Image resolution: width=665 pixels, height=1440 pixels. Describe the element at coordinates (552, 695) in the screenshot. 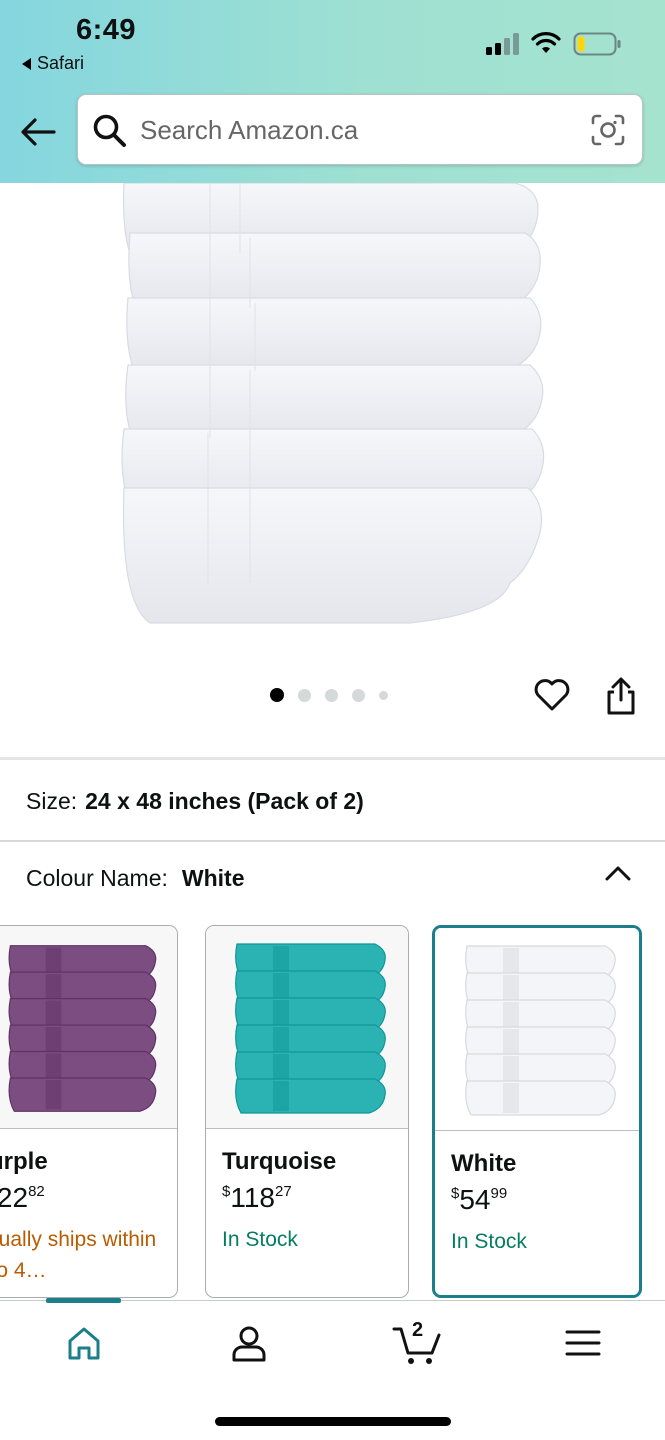

I see `heart-icon` at that location.